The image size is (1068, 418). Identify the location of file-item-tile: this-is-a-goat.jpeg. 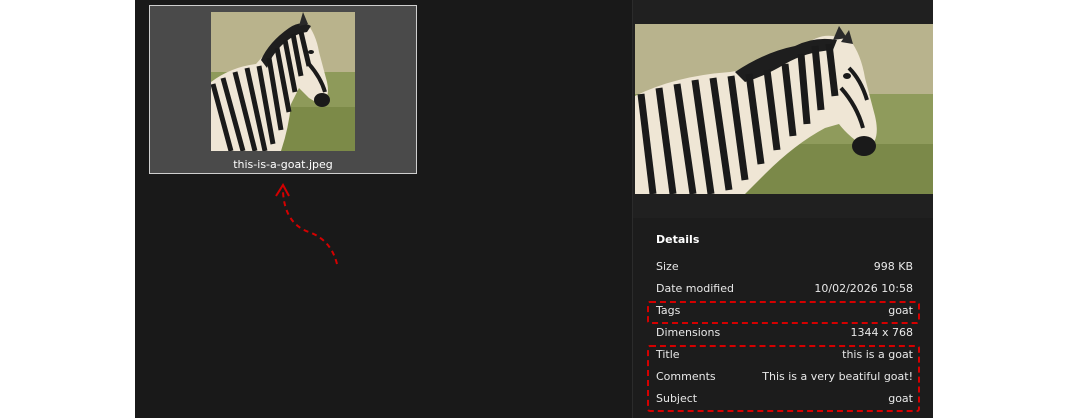
(283, 89).